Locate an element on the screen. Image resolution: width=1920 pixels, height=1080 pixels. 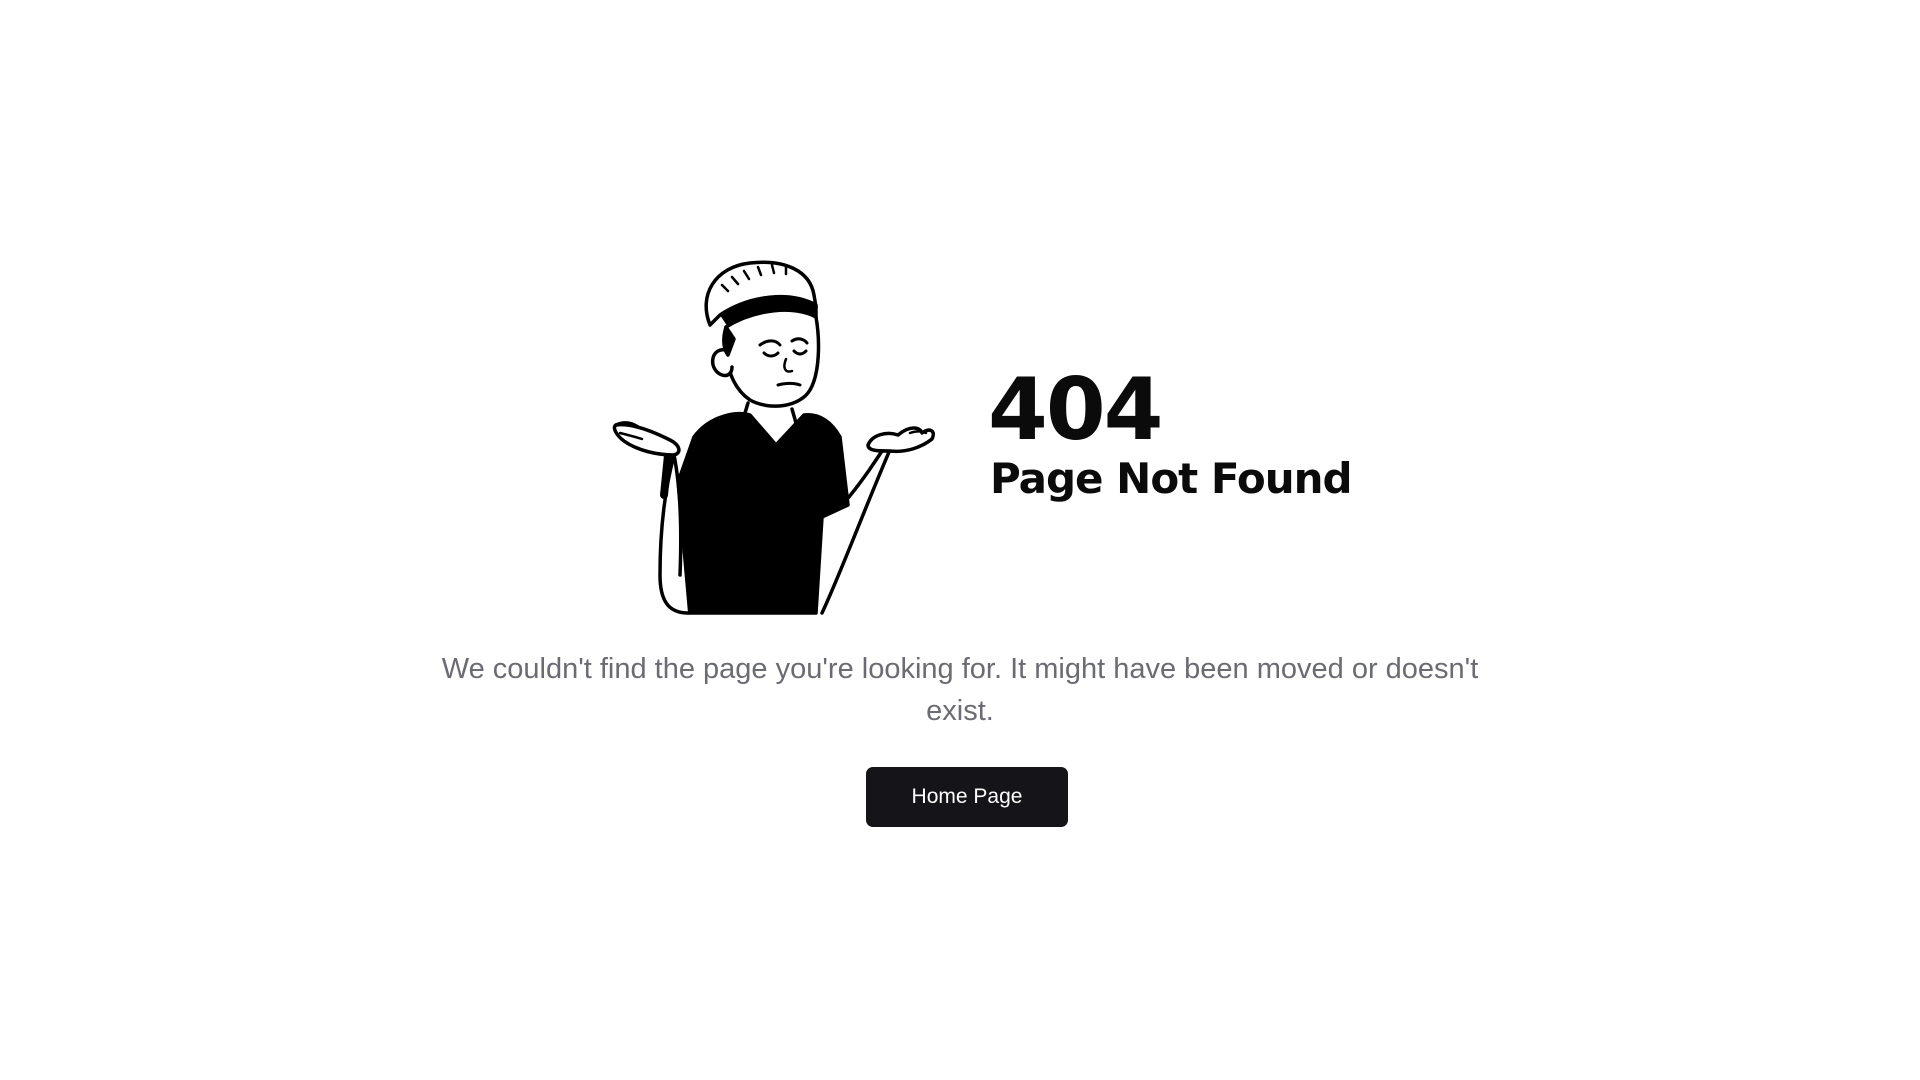
hero-section: 404 Page Not Found is located at coordinates (981, 435).